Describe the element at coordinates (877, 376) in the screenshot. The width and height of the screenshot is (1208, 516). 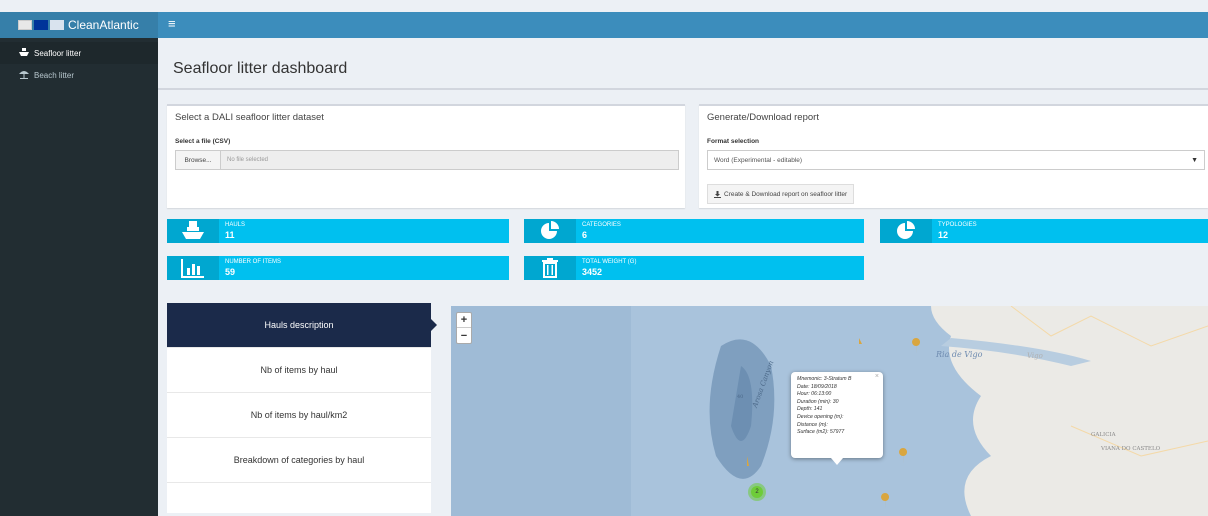
I see `close-icon: ×` at that location.